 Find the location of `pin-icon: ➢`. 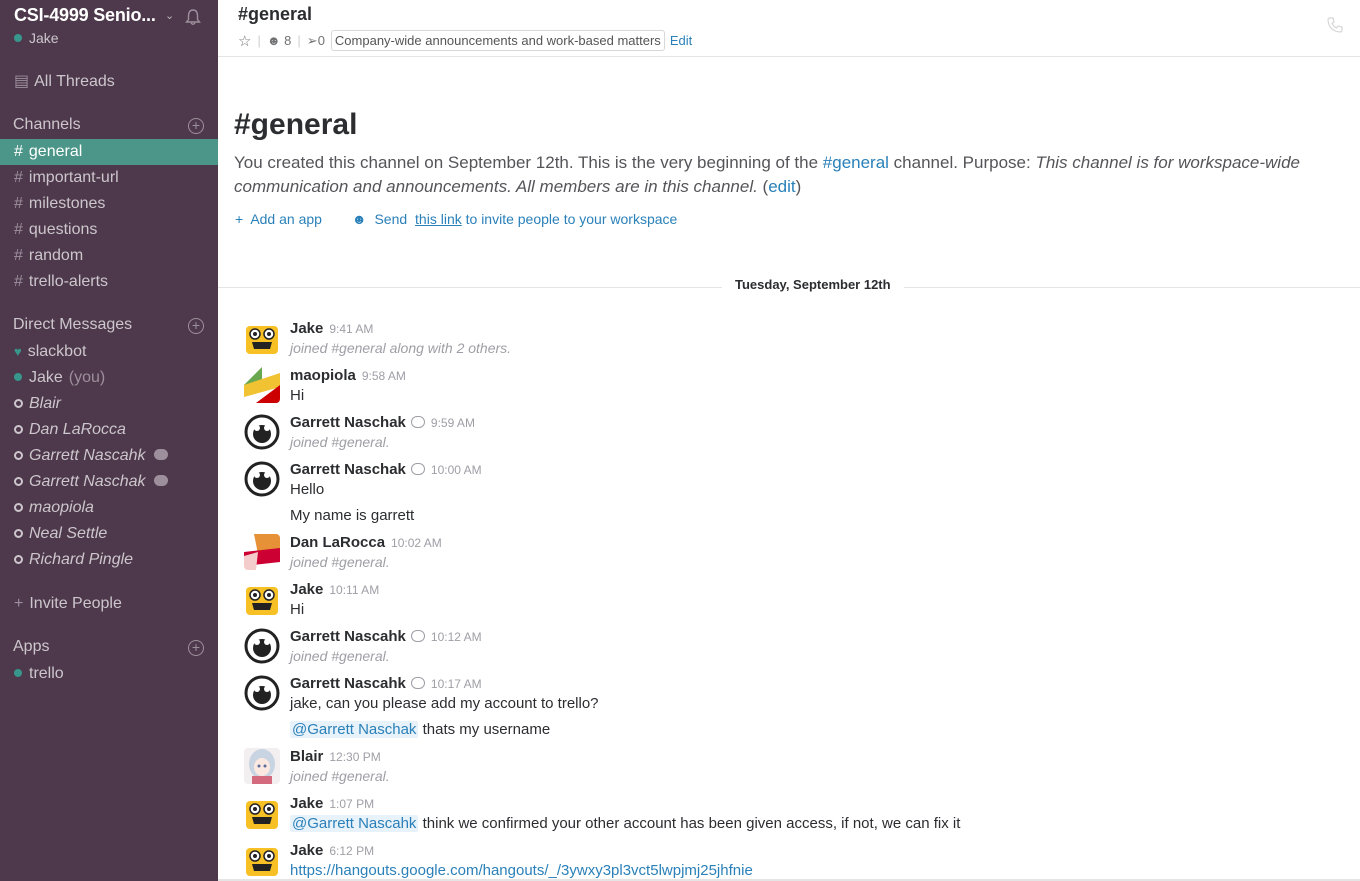

pin-icon: ➢ is located at coordinates (312, 40).